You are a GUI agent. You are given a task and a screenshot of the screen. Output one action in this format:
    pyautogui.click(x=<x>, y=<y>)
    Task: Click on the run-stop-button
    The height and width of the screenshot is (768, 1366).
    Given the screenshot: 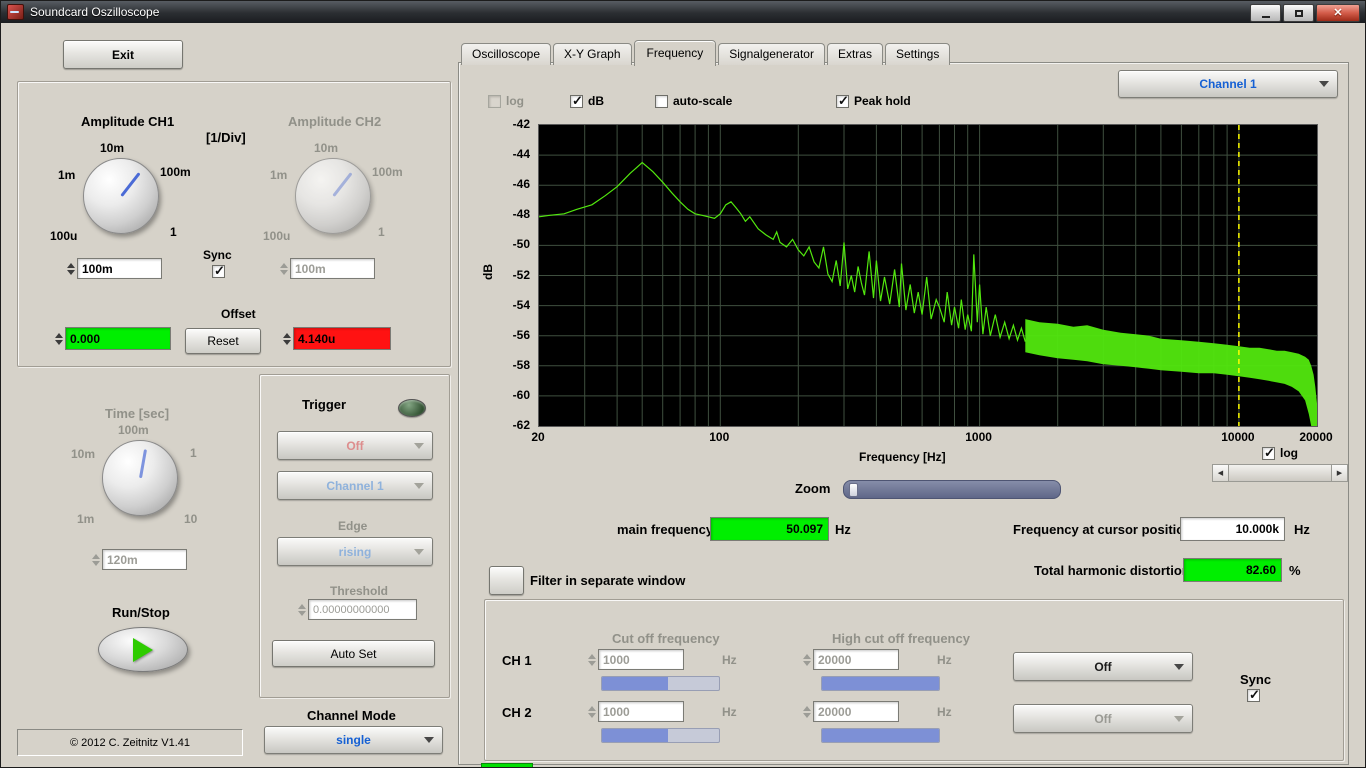 What is the action you would take?
    pyautogui.click(x=143, y=649)
    